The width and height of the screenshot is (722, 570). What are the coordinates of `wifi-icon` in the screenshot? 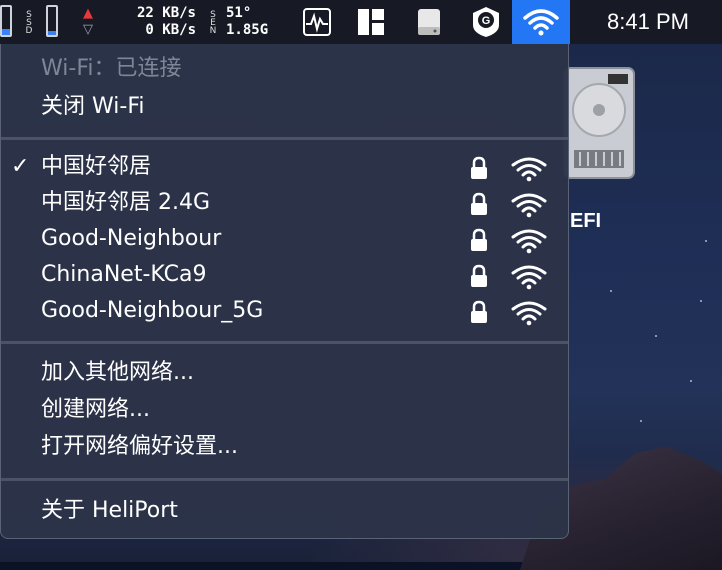 It's located at (541, 22).